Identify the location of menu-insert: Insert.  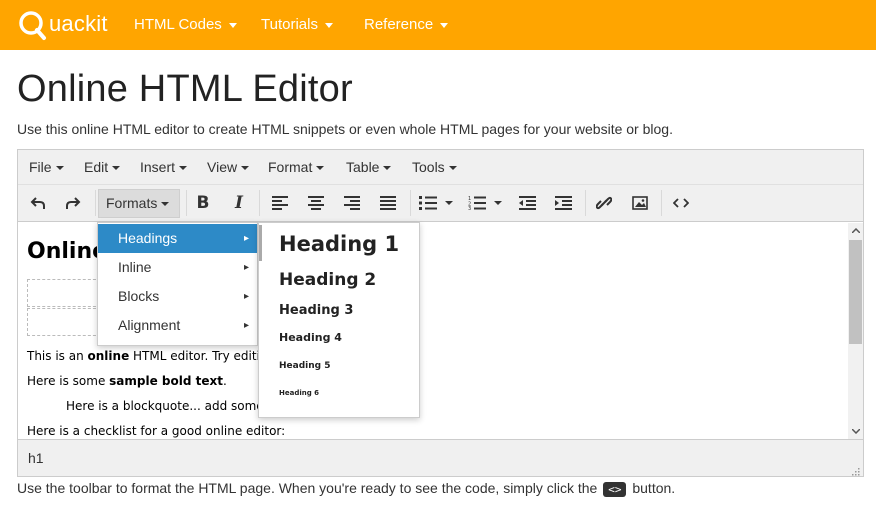
(164, 167).